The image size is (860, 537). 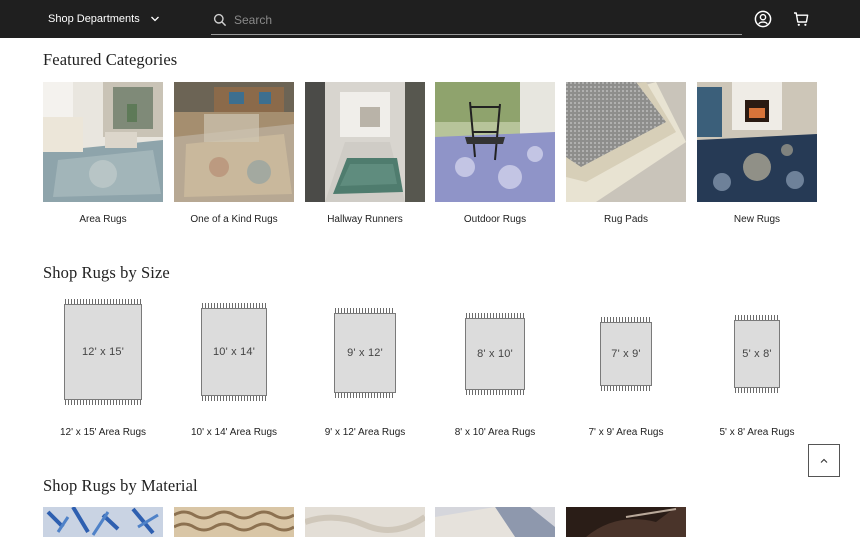 I want to click on size-label: 12' x 15' Area Rugs, so click(x=103, y=432).